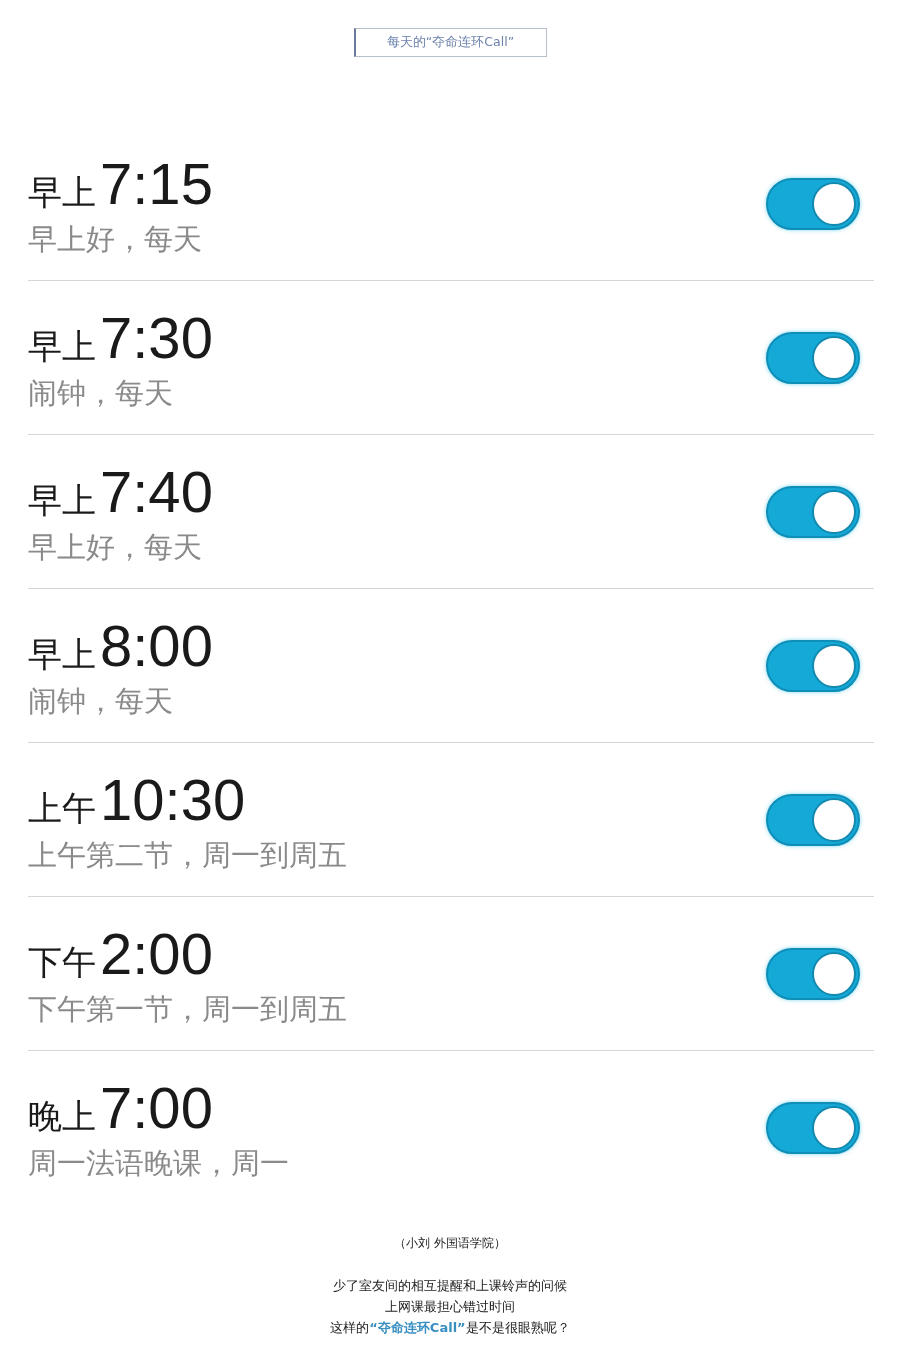 Image resolution: width=900 pixels, height=1370 pixels. What do you see at coordinates (62, 962) in the screenshot?
I see `alarm-period: 下午` at bounding box center [62, 962].